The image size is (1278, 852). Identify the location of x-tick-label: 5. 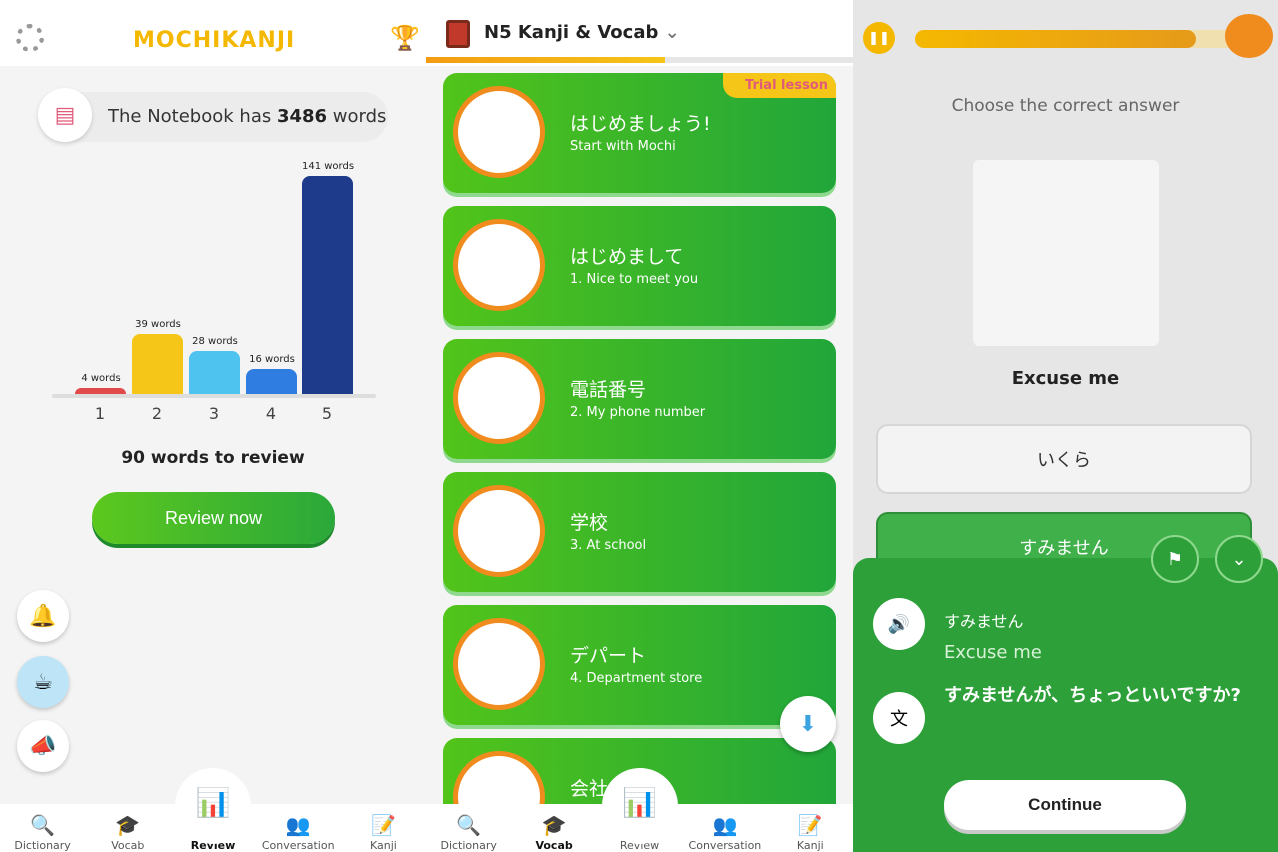
(327, 413).